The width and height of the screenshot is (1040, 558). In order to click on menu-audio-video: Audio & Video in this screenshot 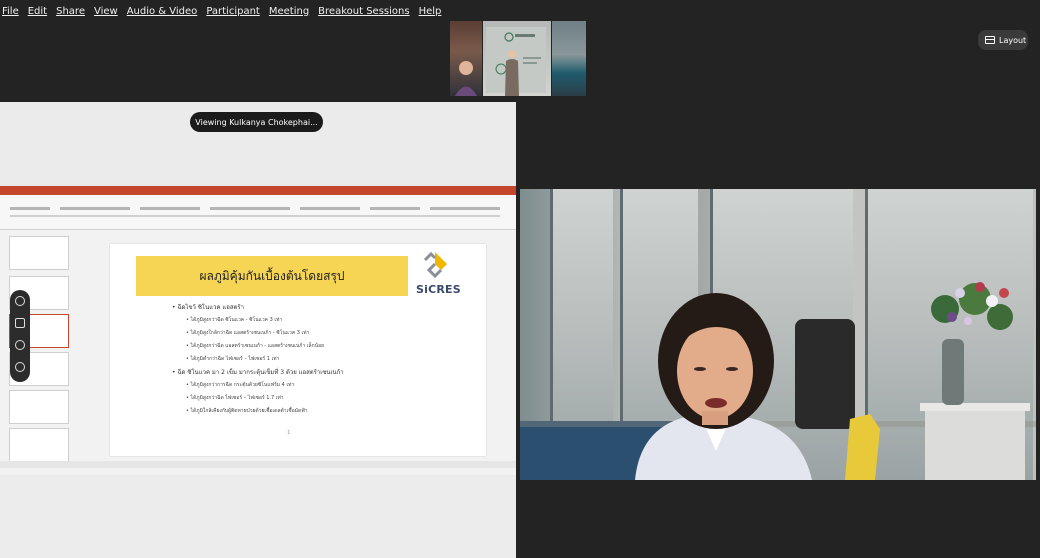, I will do `click(162, 11)`.